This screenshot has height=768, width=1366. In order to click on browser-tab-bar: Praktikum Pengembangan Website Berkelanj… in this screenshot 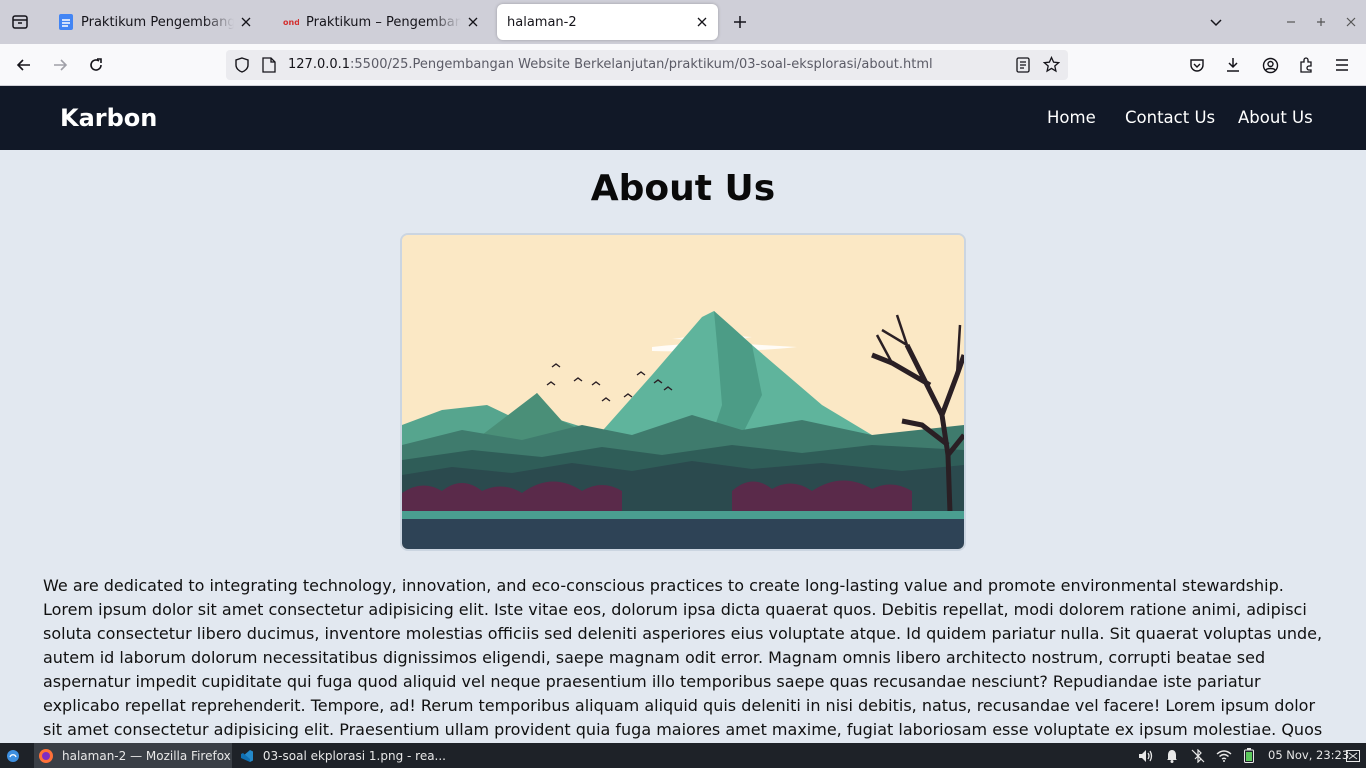, I will do `click(683, 22)`.